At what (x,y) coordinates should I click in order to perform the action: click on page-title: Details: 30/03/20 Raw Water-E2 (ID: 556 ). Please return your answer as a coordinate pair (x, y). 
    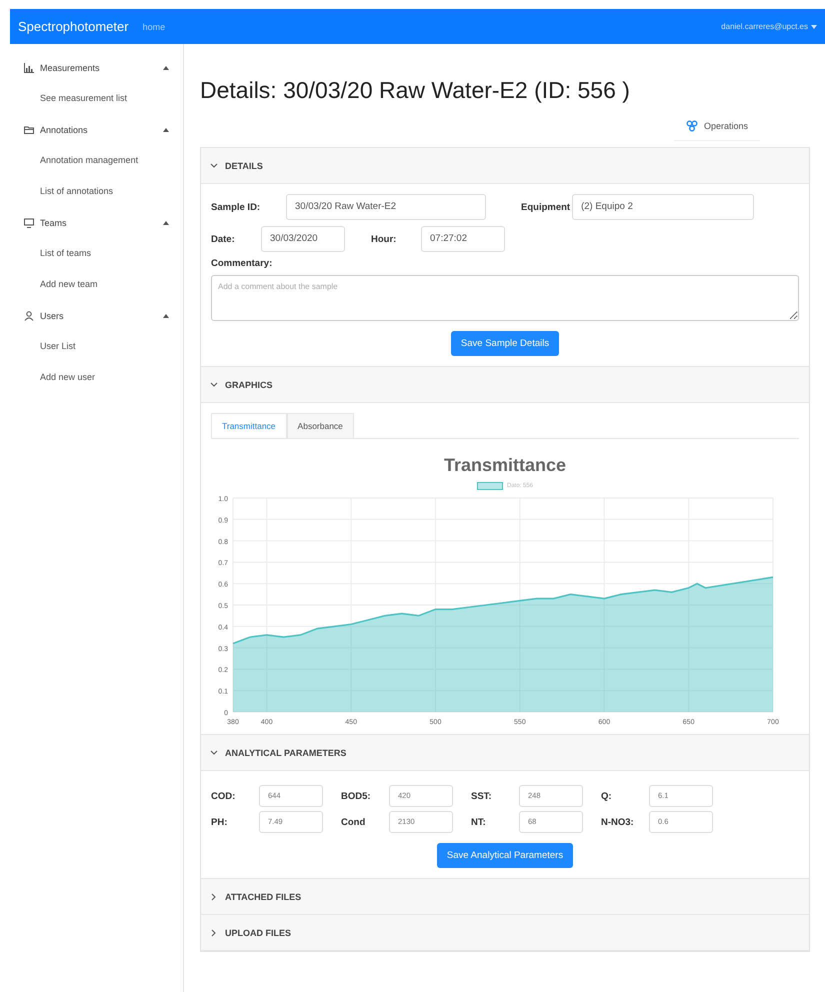
    Looking at the image, I should click on (415, 90).